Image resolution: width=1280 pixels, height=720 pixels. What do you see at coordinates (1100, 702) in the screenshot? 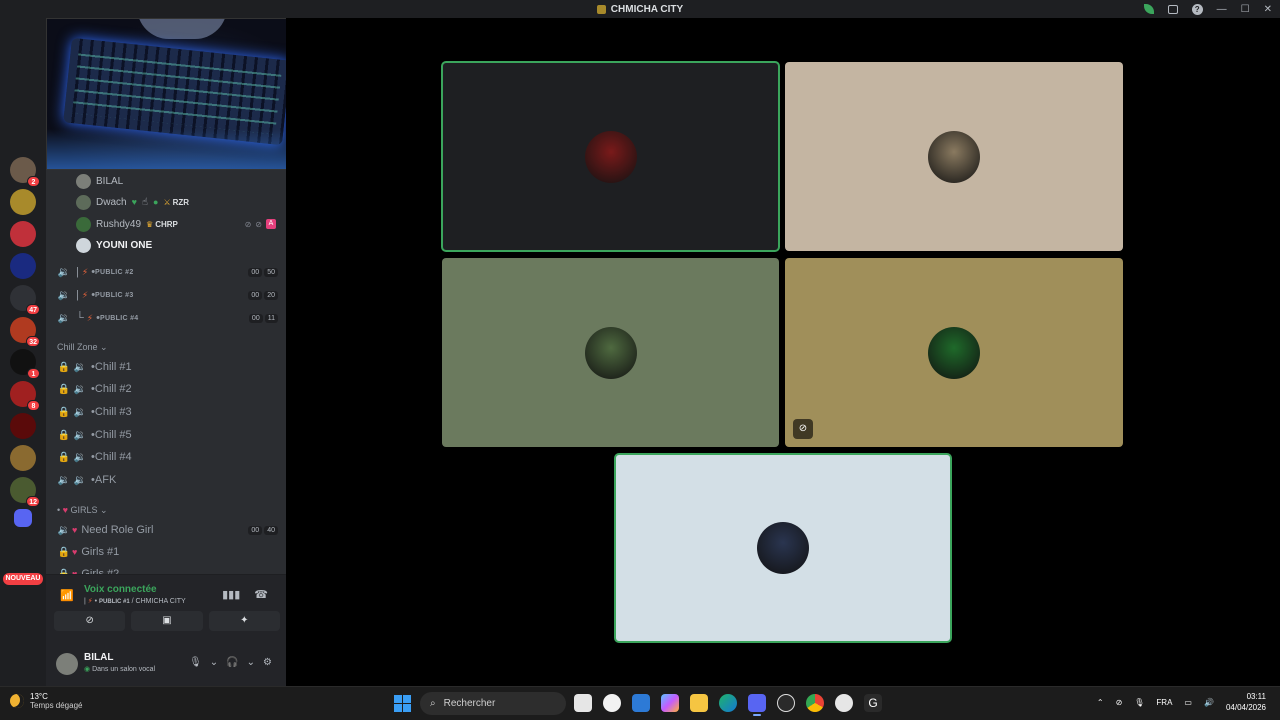
I see `chevron-up-icon: ⌃` at bounding box center [1100, 702].